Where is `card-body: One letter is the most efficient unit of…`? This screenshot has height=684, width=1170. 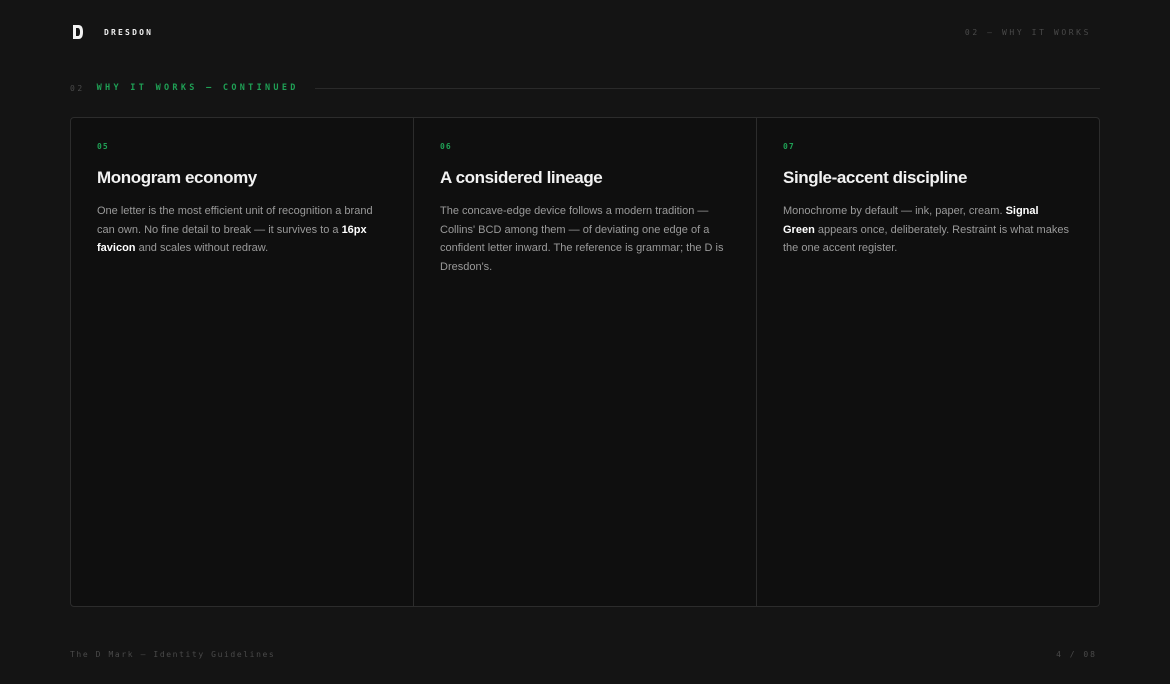 card-body: One letter is the most efficient unit of… is located at coordinates (242, 230).